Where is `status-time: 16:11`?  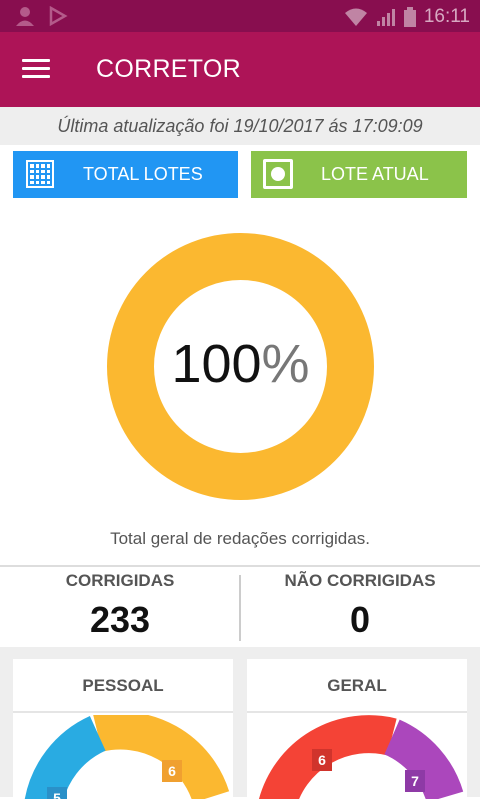
status-time: 16:11 is located at coordinates (446, 16).